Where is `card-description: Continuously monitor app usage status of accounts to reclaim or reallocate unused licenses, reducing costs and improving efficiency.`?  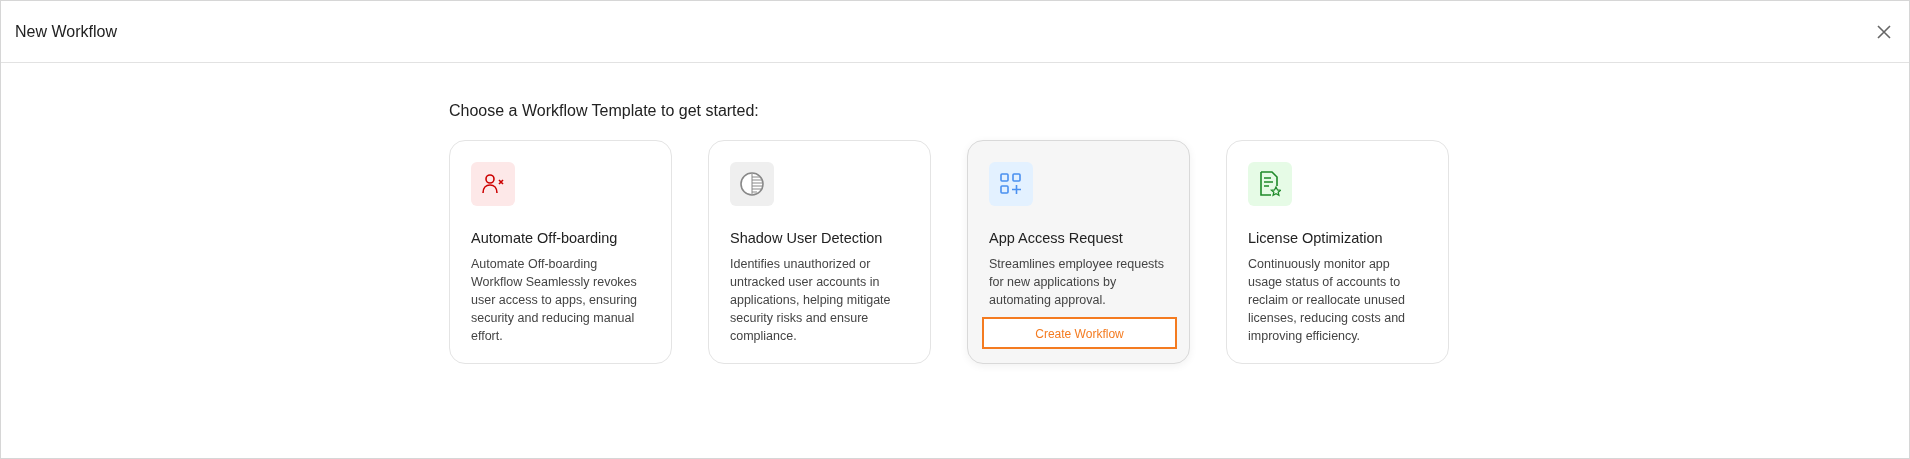 card-description: Continuously monitor app usage status of accounts to reclaim or reallocate unused licenses, reducing costs and improving efficiency. is located at coordinates (1327, 300).